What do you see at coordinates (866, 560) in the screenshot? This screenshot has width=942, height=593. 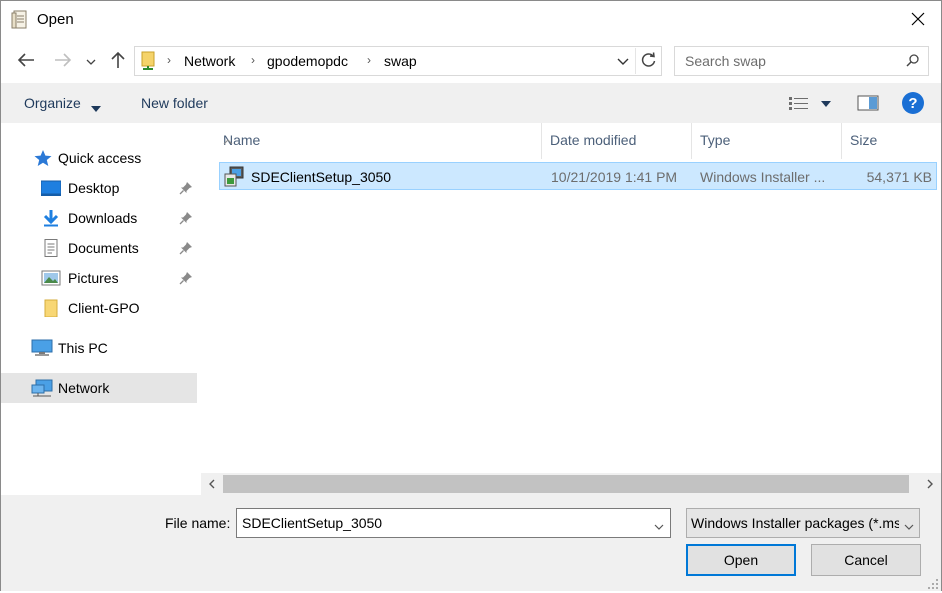 I see `cancel-button: Cancel` at bounding box center [866, 560].